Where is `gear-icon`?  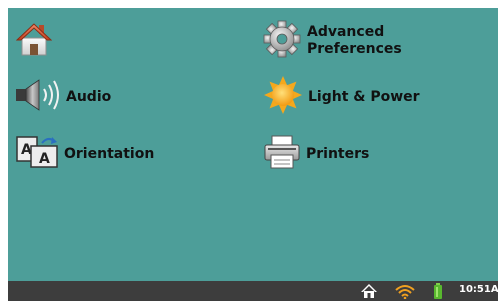
gear-icon is located at coordinates (282, 41).